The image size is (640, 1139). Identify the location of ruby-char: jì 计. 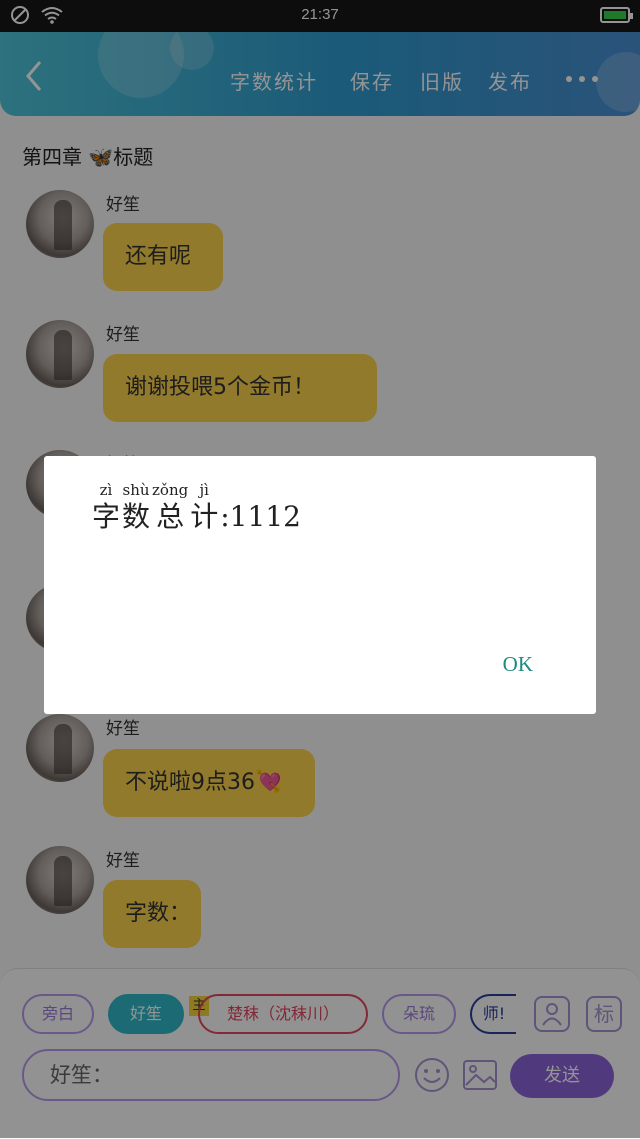
(204, 508).